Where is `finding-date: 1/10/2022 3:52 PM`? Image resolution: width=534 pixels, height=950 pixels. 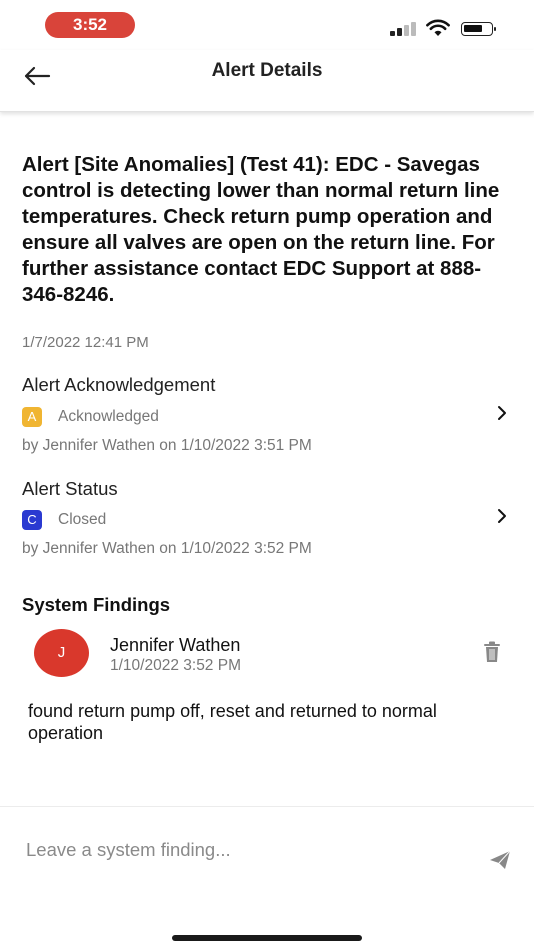
finding-date: 1/10/2022 3:52 PM is located at coordinates (175, 665).